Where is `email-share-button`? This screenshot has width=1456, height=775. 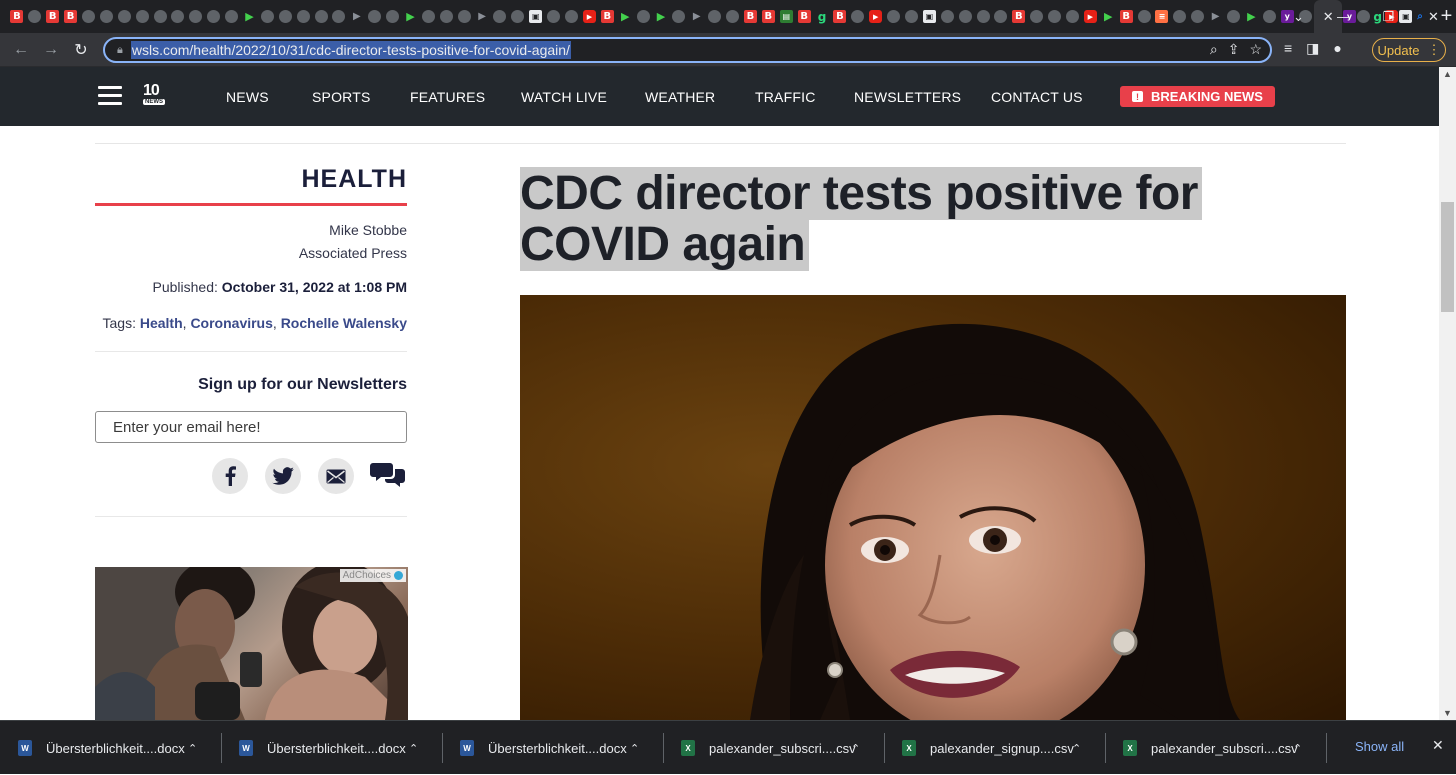
email-share-button is located at coordinates (336, 476).